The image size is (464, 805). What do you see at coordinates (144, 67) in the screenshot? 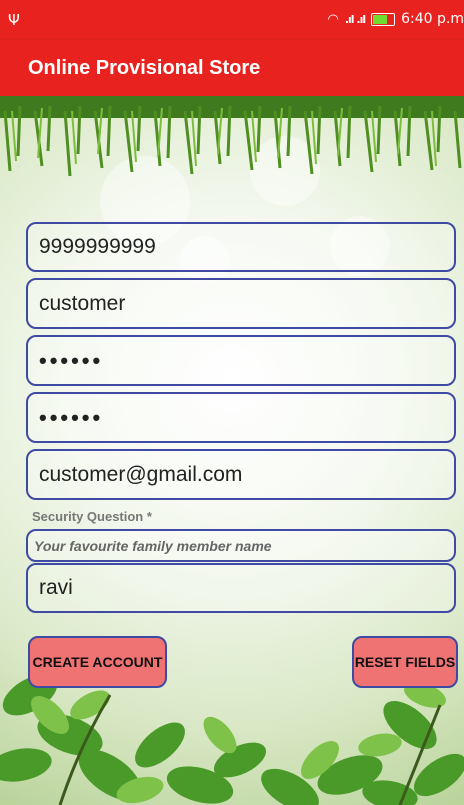
I see `app-title: Online Provisional Store` at bounding box center [144, 67].